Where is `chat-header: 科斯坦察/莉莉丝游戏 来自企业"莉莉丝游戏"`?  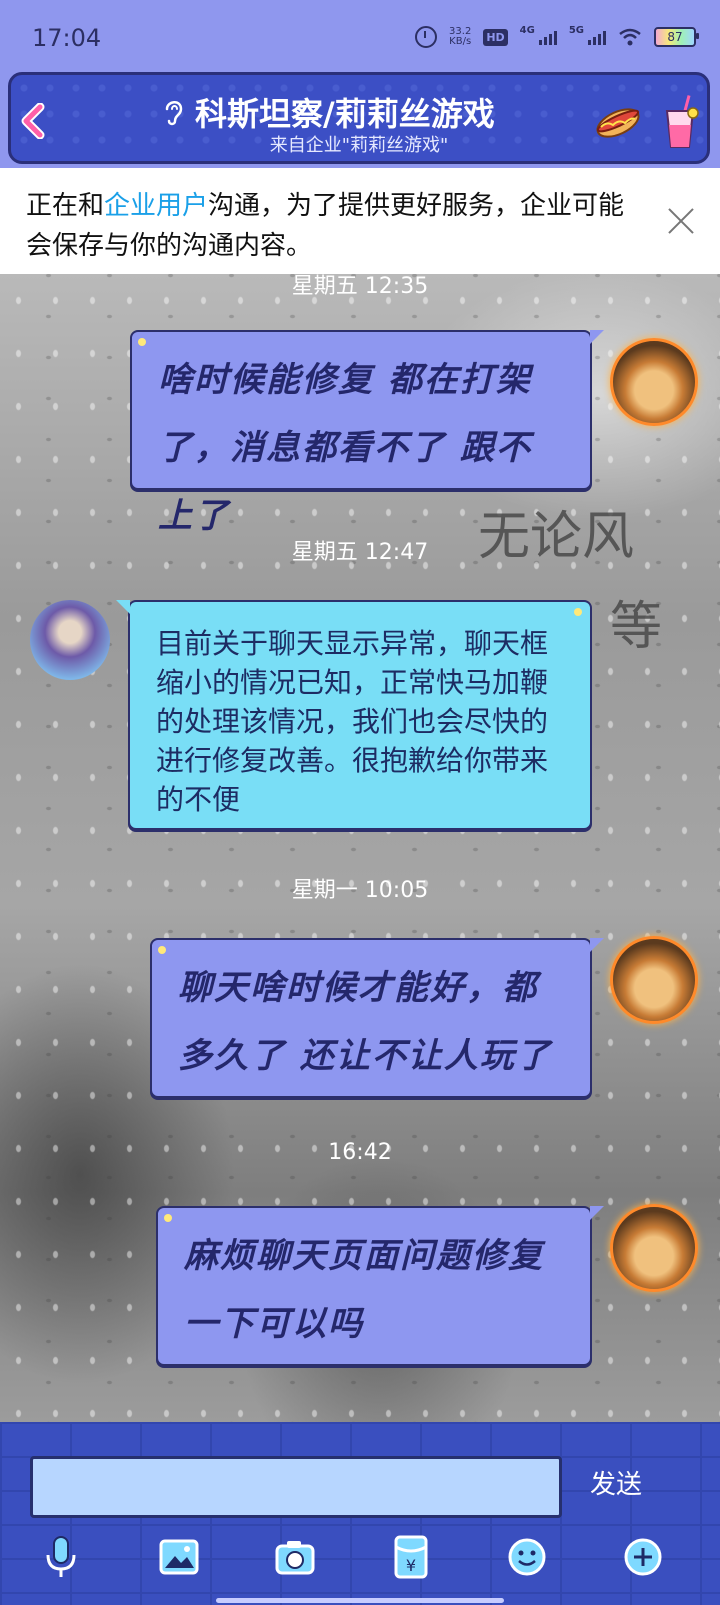 chat-header: 科斯坦察/莉莉丝游戏 来自企业"莉莉丝游戏" is located at coordinates (359, 118).